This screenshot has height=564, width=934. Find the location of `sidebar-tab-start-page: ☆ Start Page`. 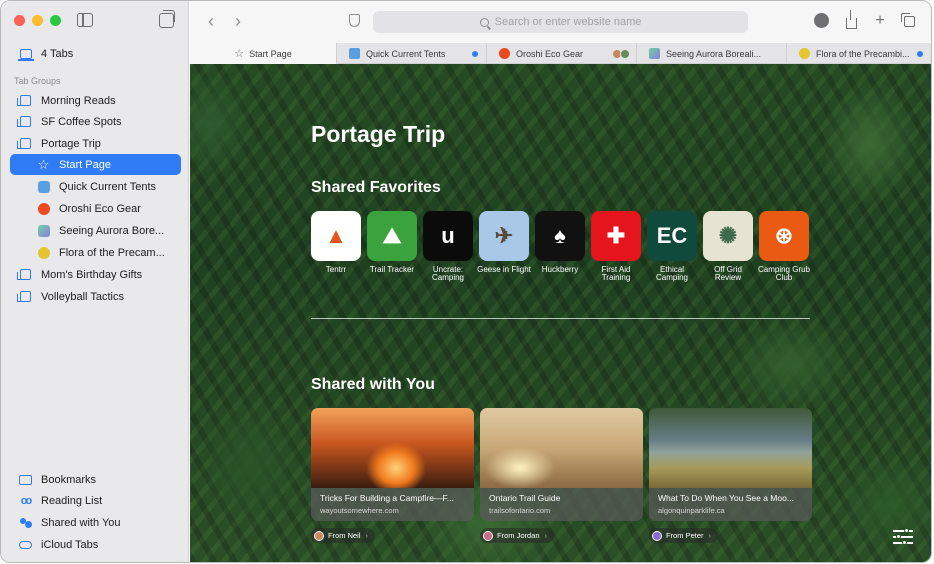

sidebar-tab-start-page: ☆ Start Page is located at coordinates (95, 164).